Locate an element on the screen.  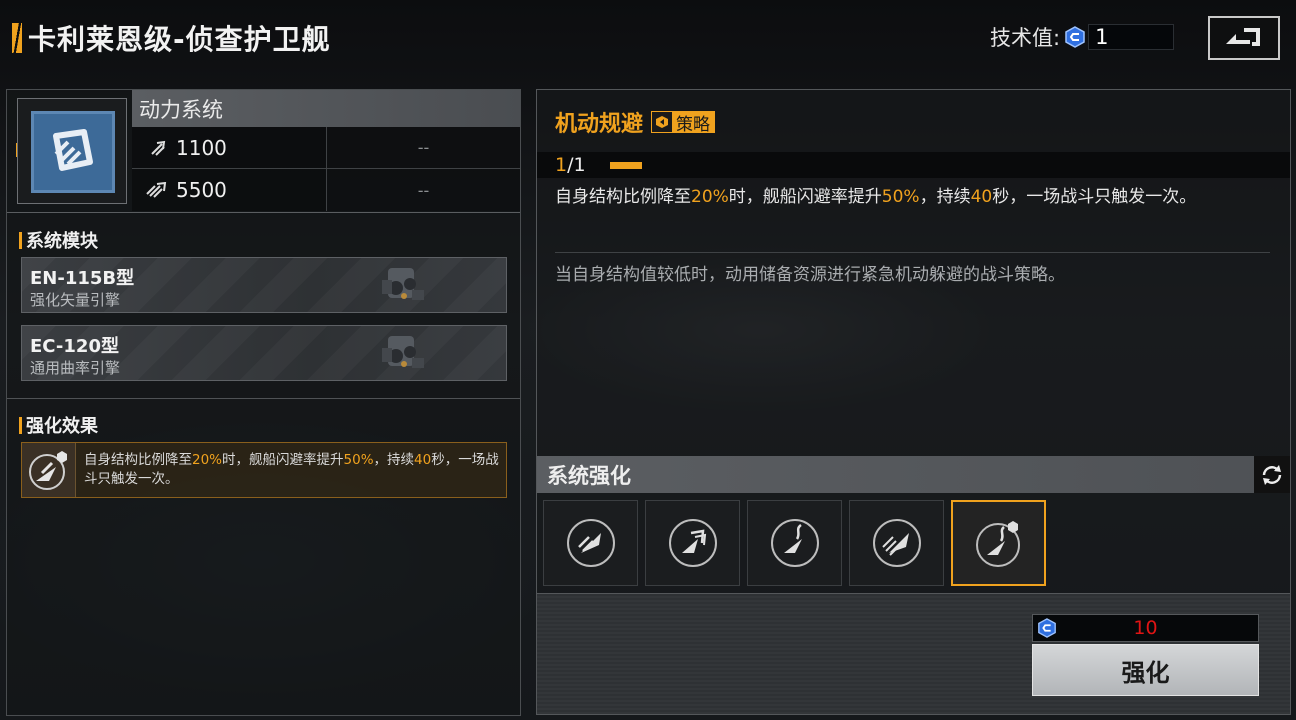
refresh-icon is located at coordinates (1272, 474).